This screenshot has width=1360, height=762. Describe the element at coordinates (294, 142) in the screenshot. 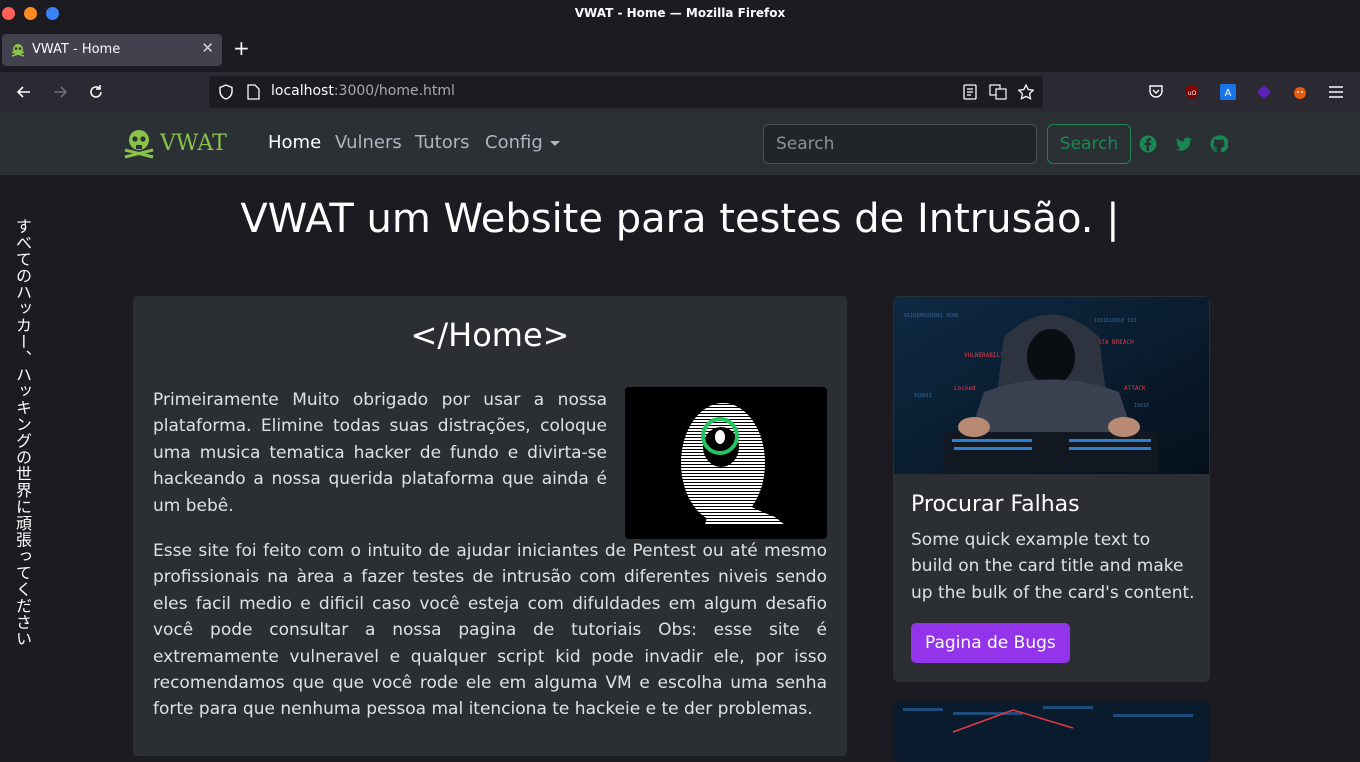

I see `nav-home: Home` at that location.